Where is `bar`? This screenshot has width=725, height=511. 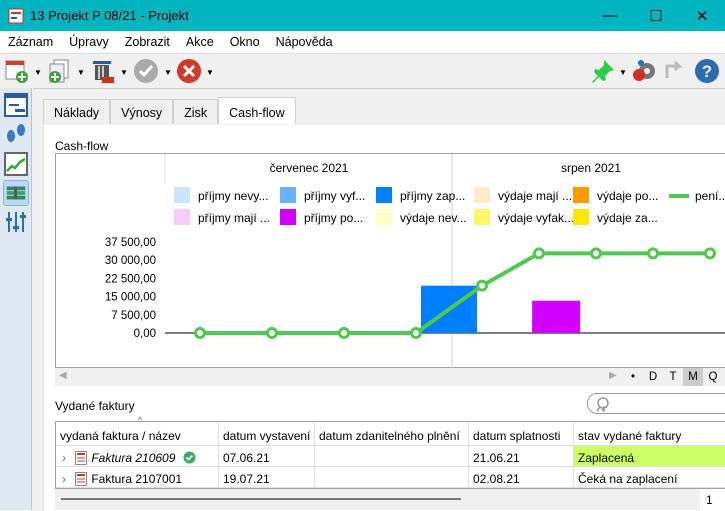
bar is located at coordinates (556, 316).